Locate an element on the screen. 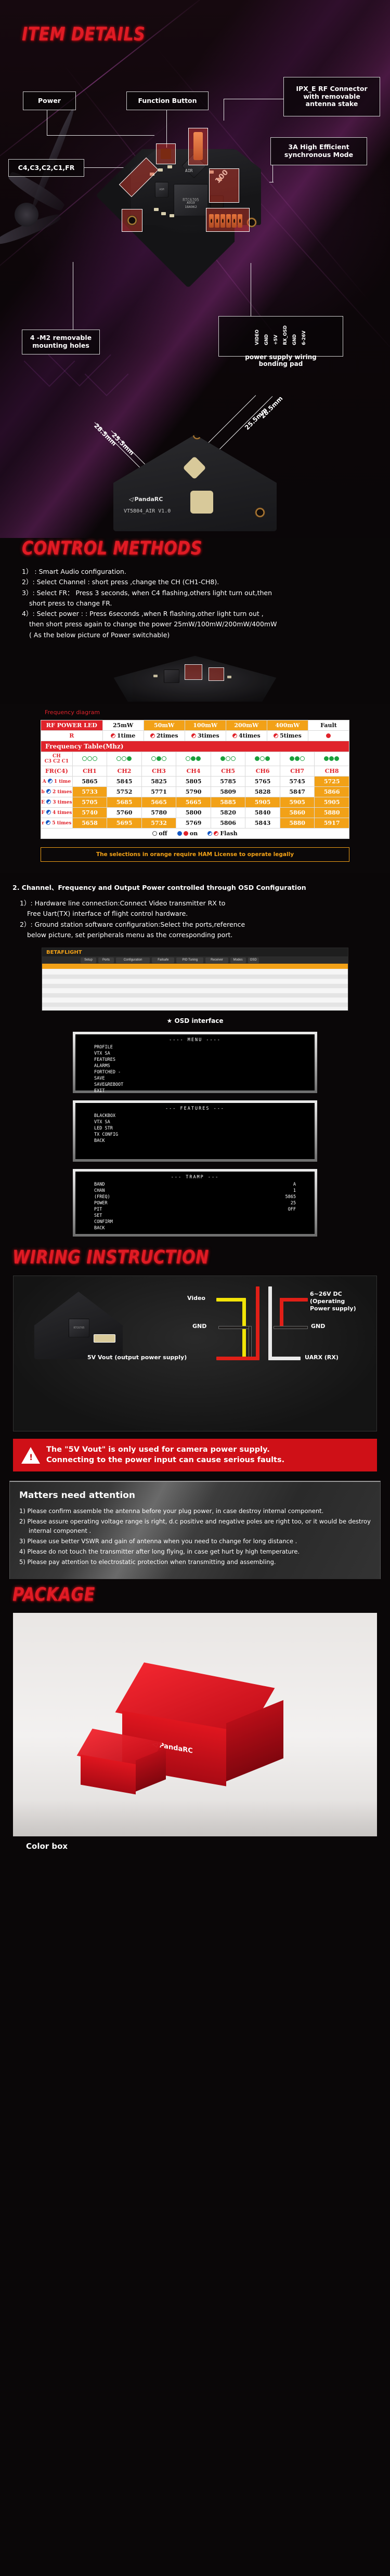  betaflight-tab: OSD is located at coordinates (253, 960).